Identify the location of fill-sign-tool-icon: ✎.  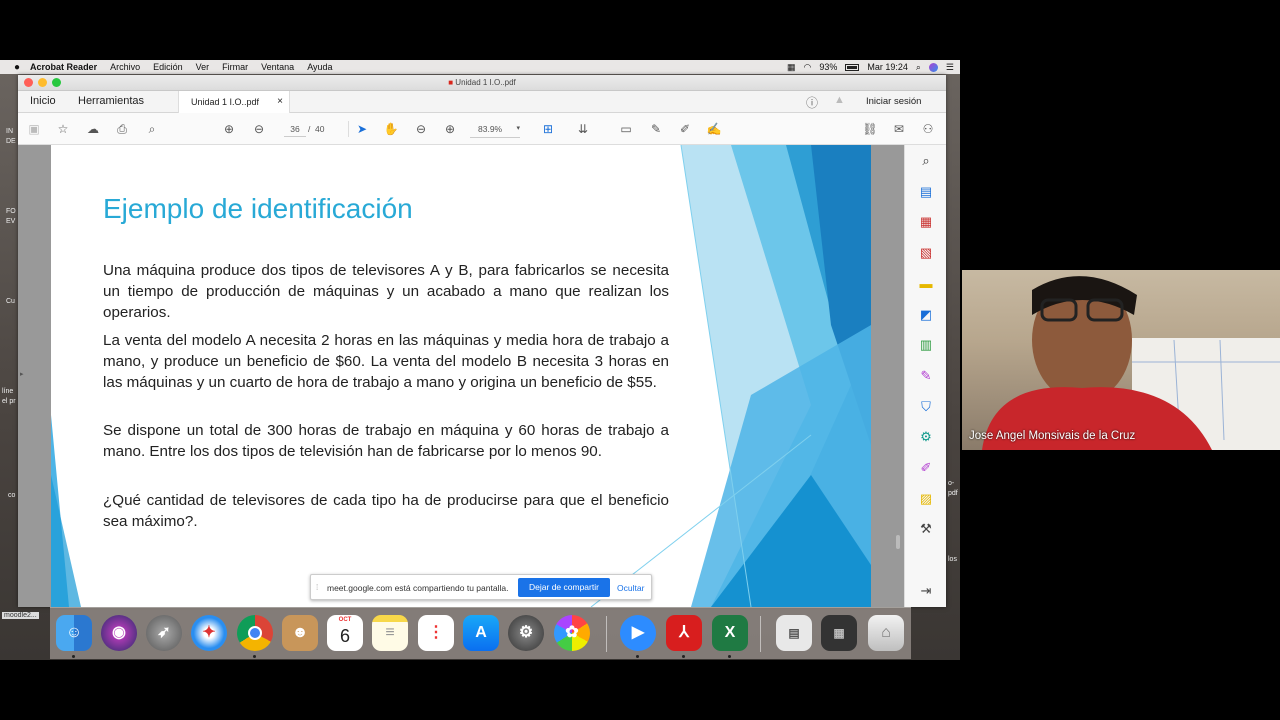
(926, 376).